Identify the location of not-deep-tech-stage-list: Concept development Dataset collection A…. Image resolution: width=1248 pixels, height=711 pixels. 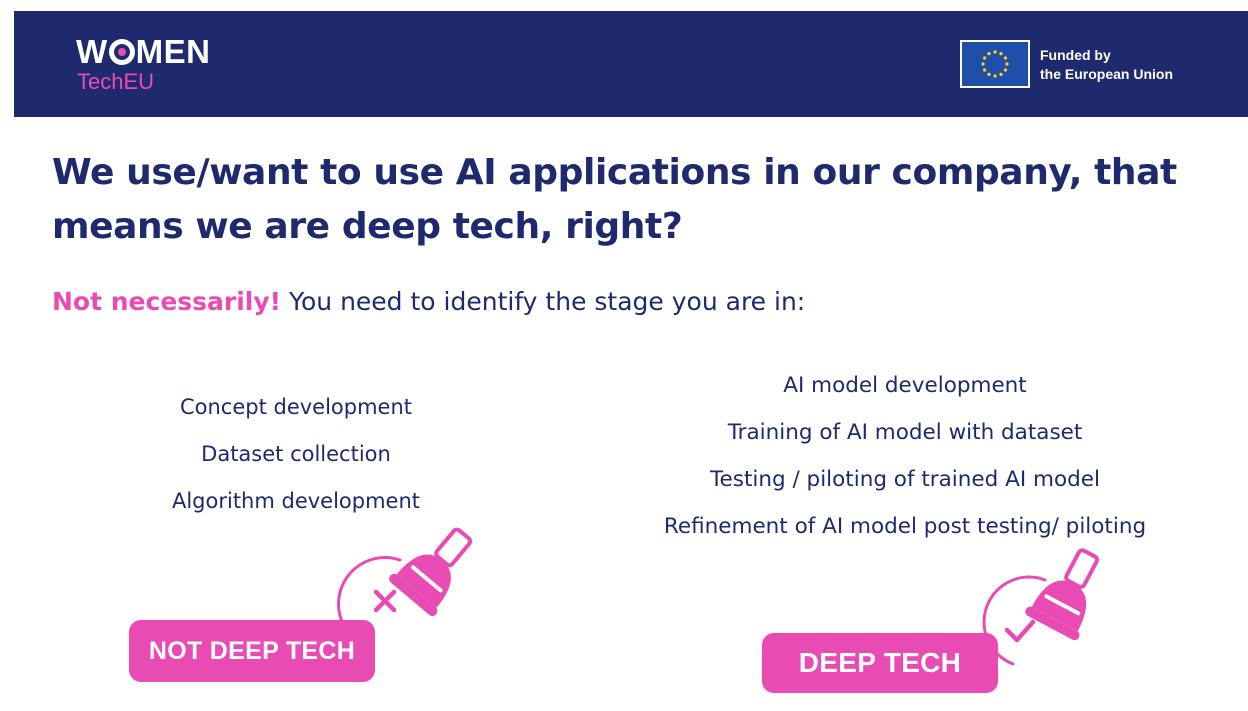
(296, 454).